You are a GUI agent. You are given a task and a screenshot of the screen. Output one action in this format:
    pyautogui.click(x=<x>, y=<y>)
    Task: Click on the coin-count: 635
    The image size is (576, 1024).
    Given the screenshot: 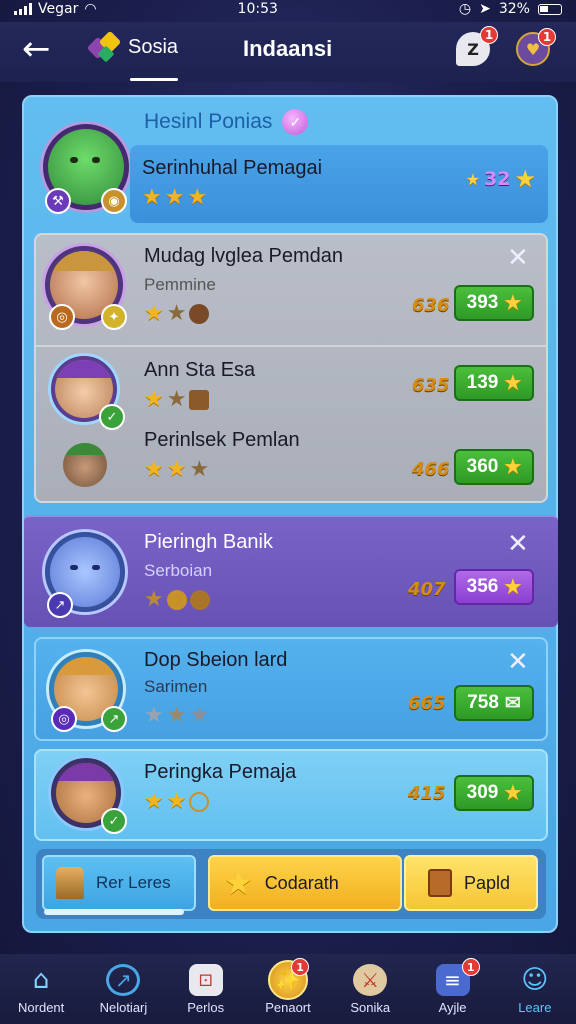 What is the action you would take?
    pyautogui.click(x=431, y=385)
    